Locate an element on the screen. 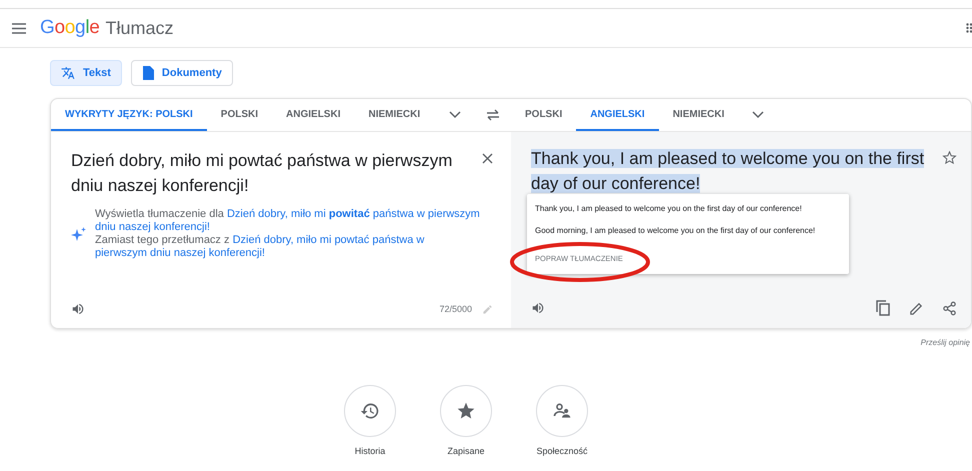  product-name: Tłumacz is located at coordinates (140, 28).